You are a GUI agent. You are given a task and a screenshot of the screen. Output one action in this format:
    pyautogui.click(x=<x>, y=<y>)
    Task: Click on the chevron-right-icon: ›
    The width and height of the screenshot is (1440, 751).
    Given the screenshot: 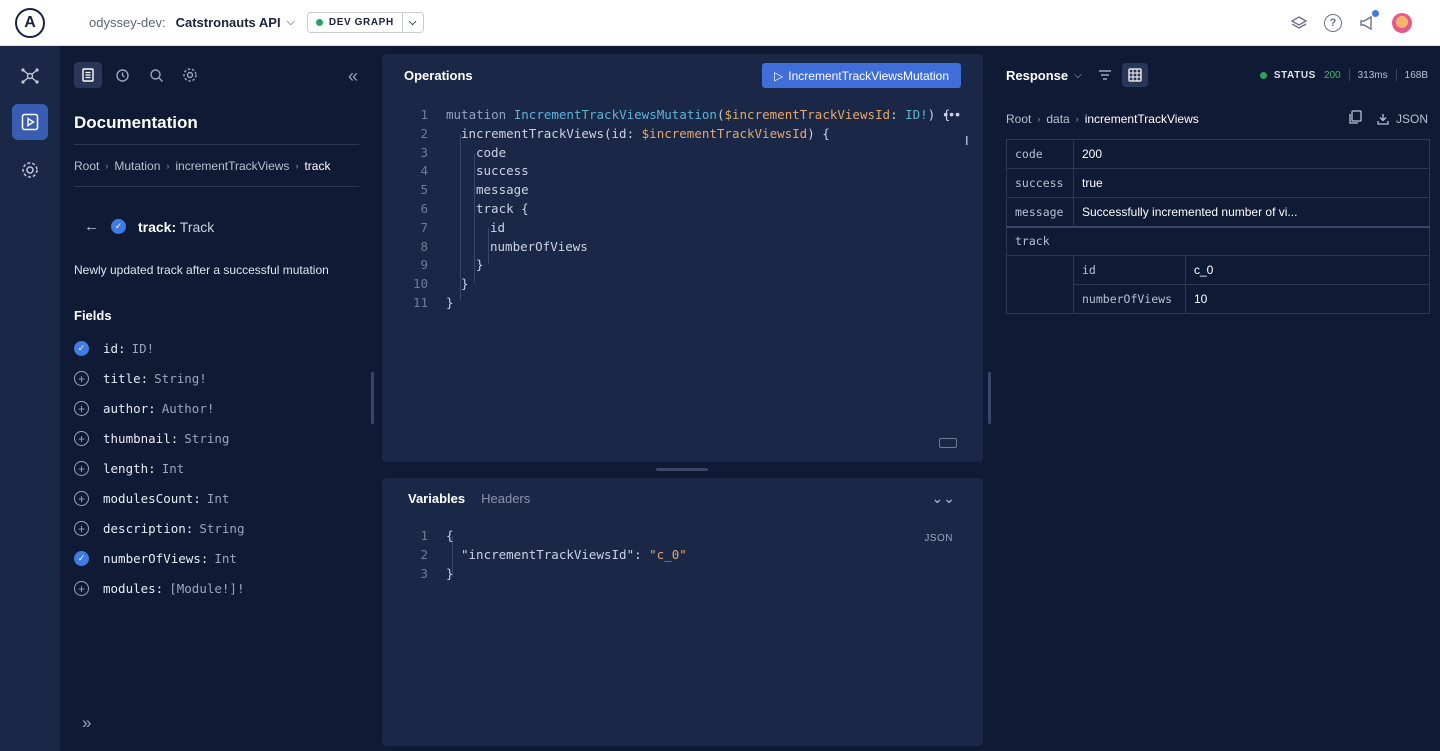 What is the action you would take?
    pyautogui.click(x=1077, y=119)
    